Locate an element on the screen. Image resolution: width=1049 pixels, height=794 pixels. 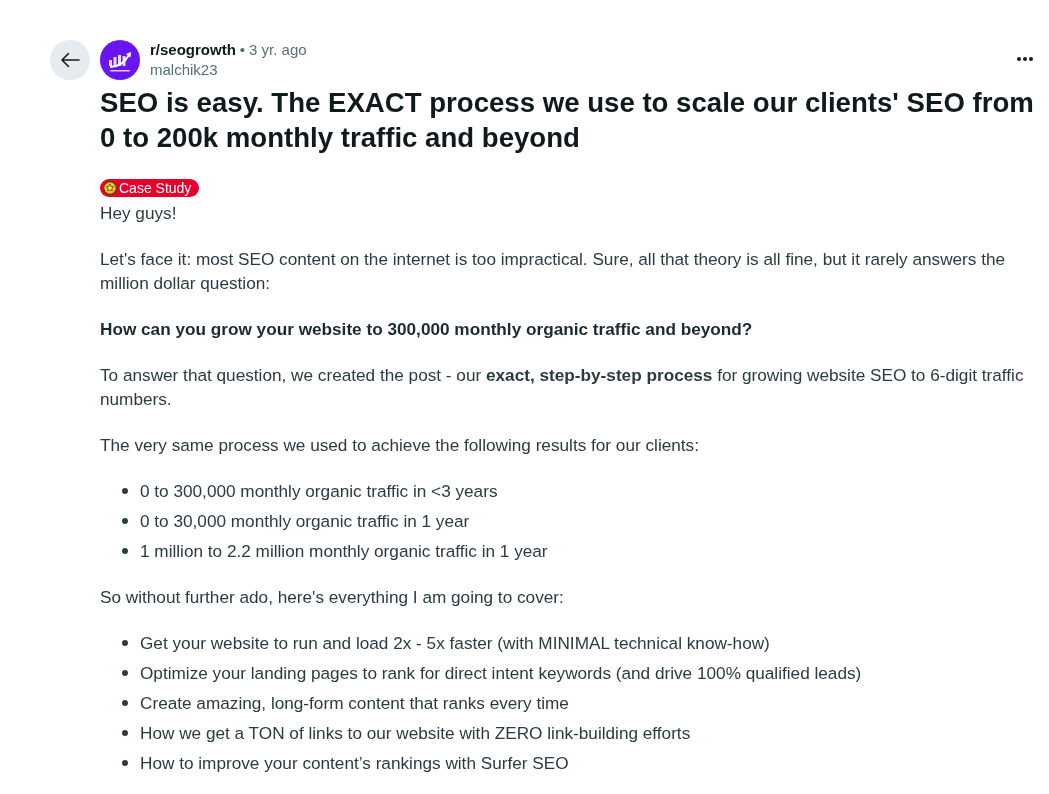
post-paragraph: How can you grow your website to 300,000 monthly organic traffic and beyond? is located at coordinates (427, 329).